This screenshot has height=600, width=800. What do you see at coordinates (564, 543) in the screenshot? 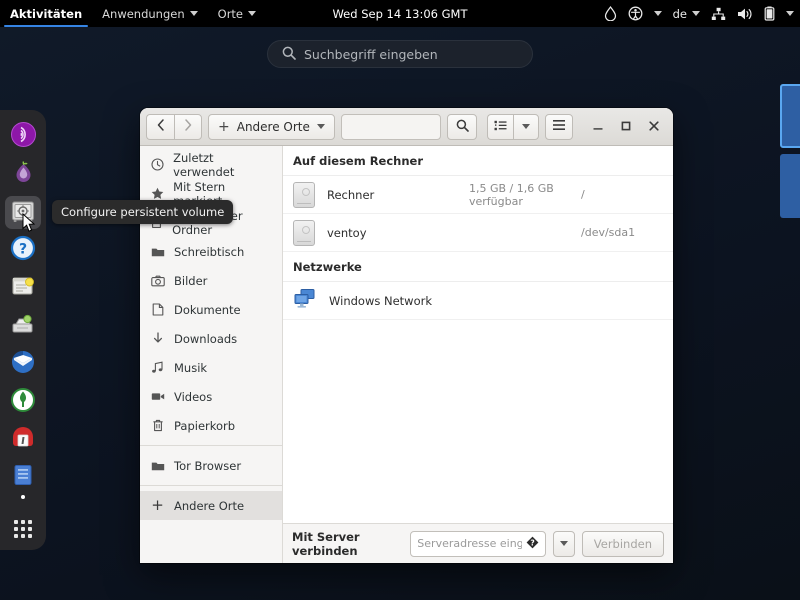
I see `server-history-dropdown` at bounding box center [564, 543].